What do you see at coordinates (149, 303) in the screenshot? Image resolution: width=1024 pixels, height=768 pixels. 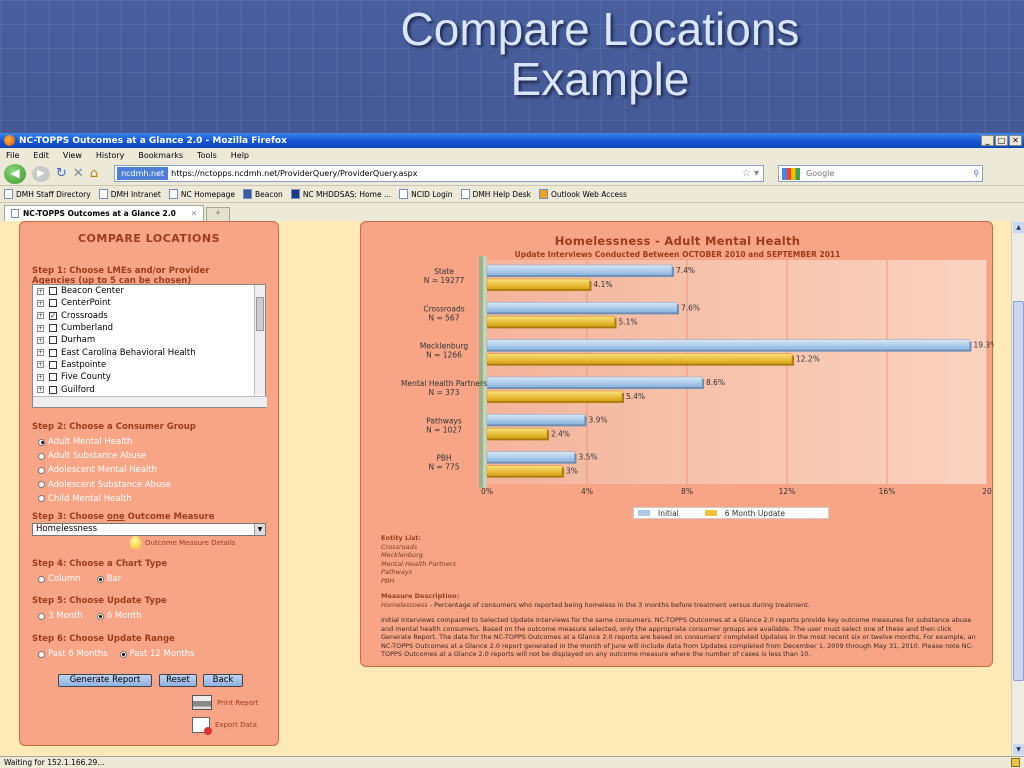 I see `location-item: + CenterPoint` at bounding box center [149, 303].